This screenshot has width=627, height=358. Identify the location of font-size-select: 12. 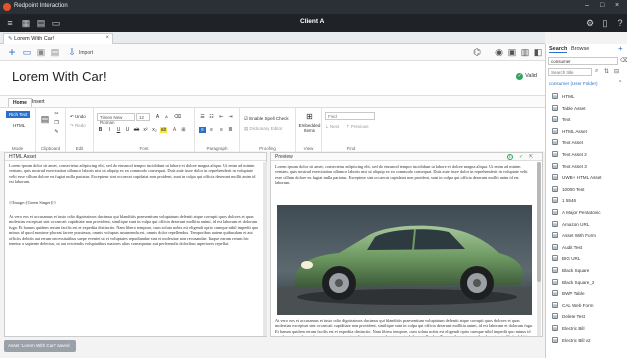
(143, 117).